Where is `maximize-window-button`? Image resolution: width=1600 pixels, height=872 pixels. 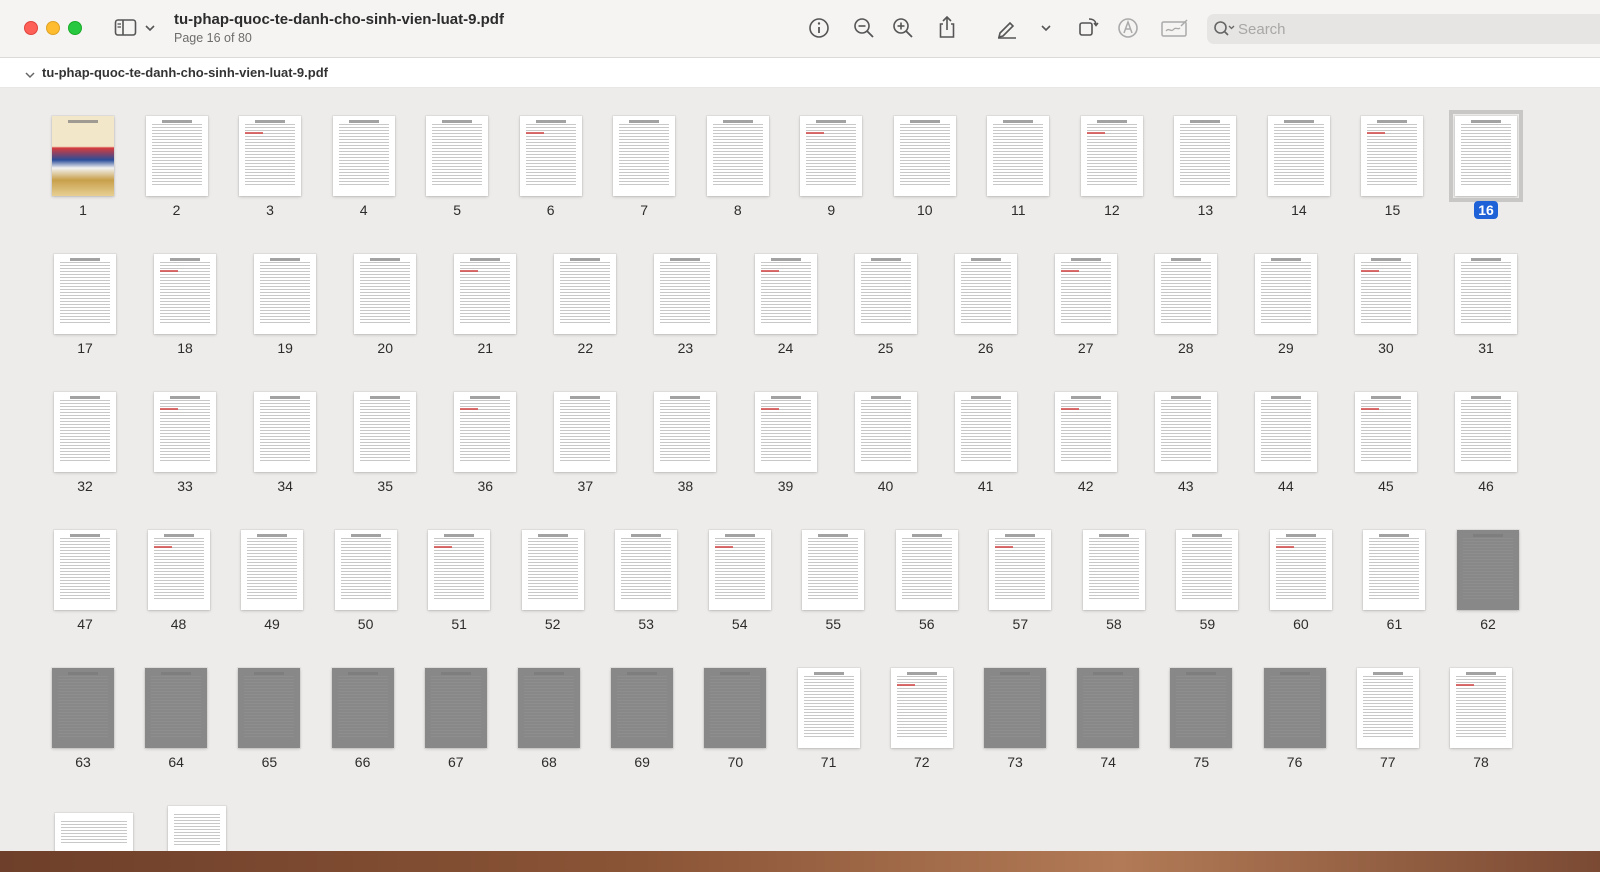
maximize-window-button is located at coordinates (75, 28).